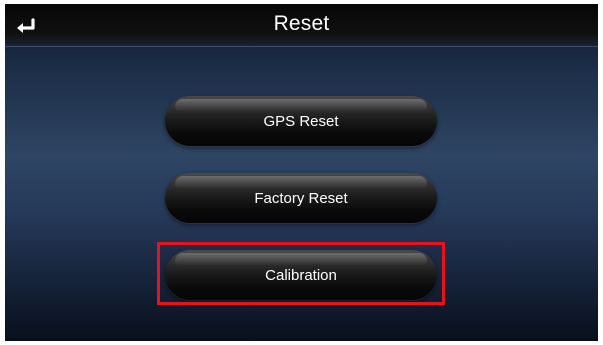 The width and height of the screenshot is (603, 345). I want to click on gps-reset-label: GPS Reset, so click(301, 121).